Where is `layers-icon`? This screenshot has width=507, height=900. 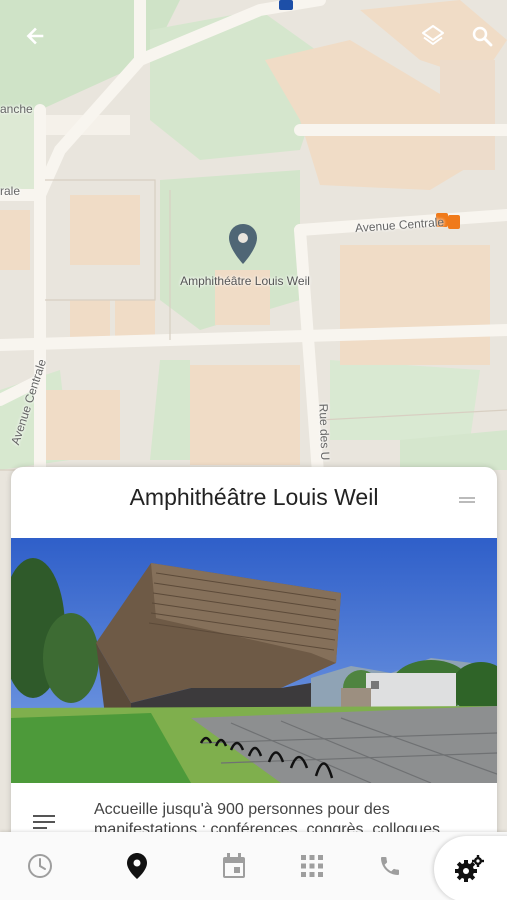
layers-icon is located at coordinates (433, 35).